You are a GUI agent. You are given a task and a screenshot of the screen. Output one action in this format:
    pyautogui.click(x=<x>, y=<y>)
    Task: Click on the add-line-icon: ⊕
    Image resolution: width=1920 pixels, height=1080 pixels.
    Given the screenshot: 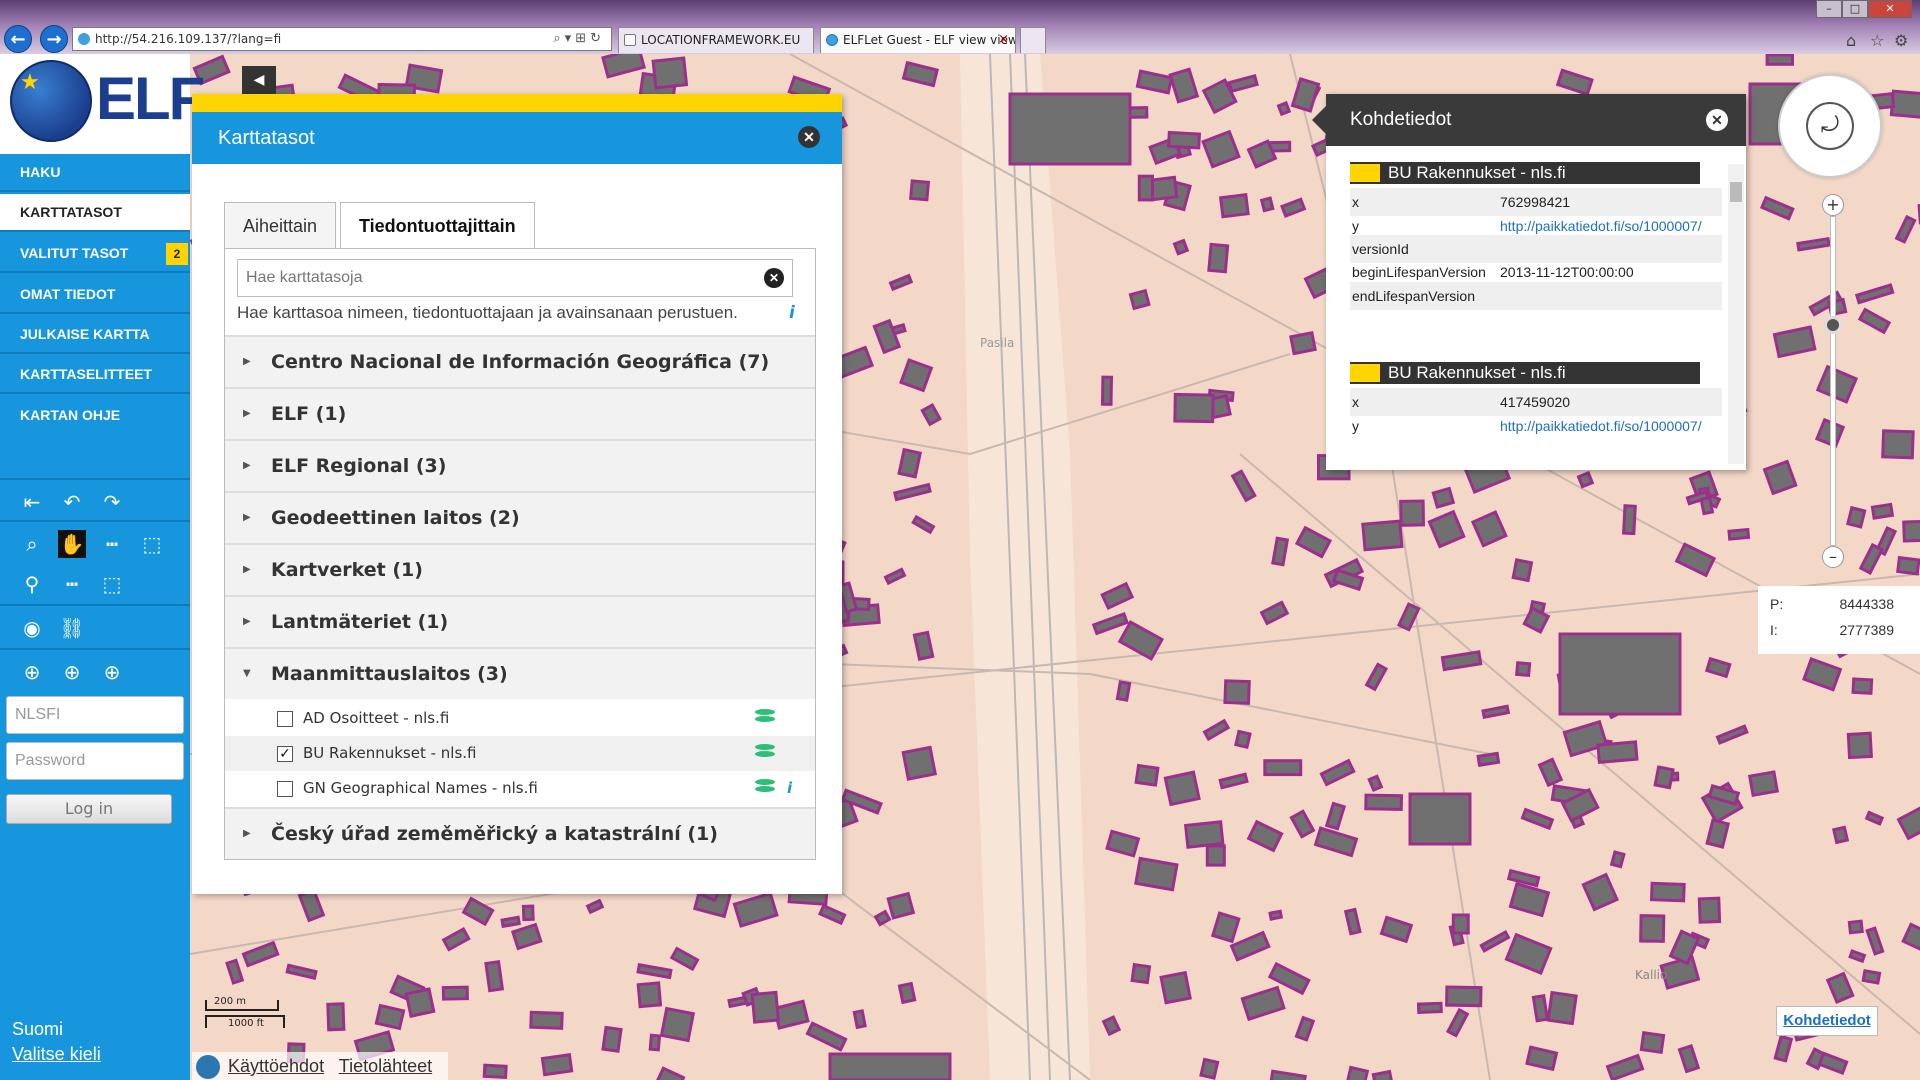 What is the action you would take?
    pyautogui.click(x=72, y=672)
    